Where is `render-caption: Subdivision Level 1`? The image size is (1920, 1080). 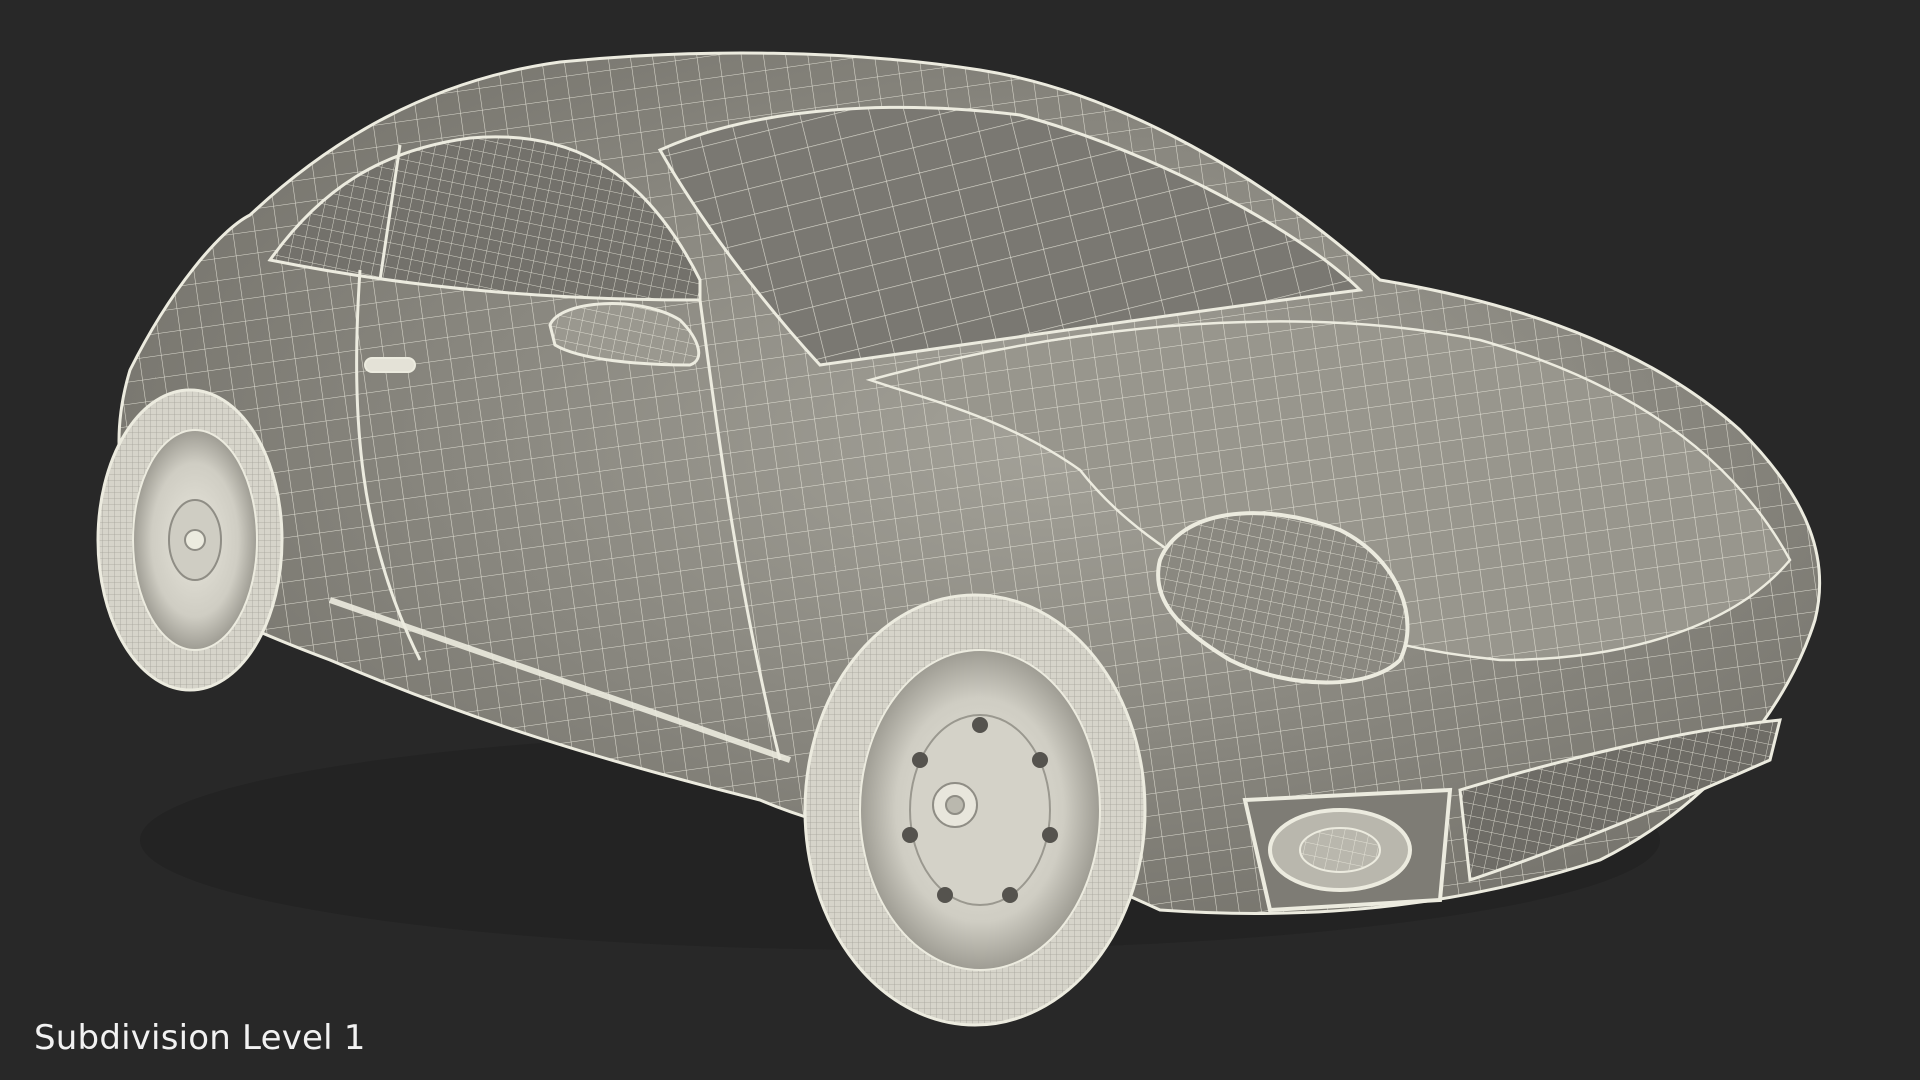
render-caption: Subdivision Level 1 is located at coordinates (200, 1038).